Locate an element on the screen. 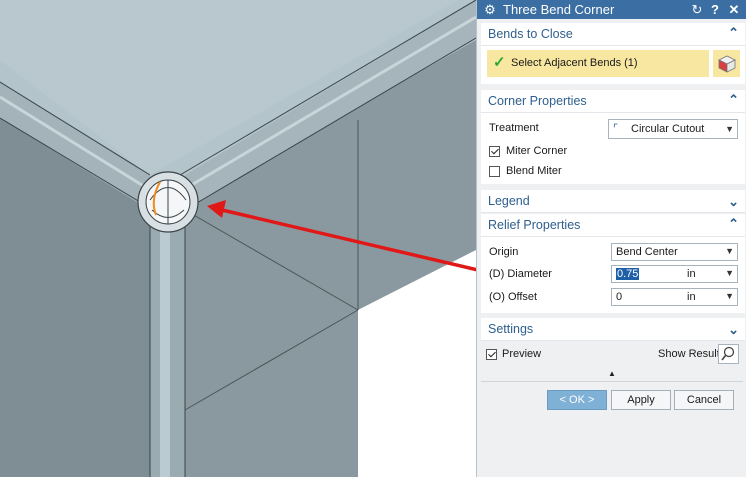 This screenshot has height=480, width=746. section-title: Corner Properties is located at coordinates (537, 101).